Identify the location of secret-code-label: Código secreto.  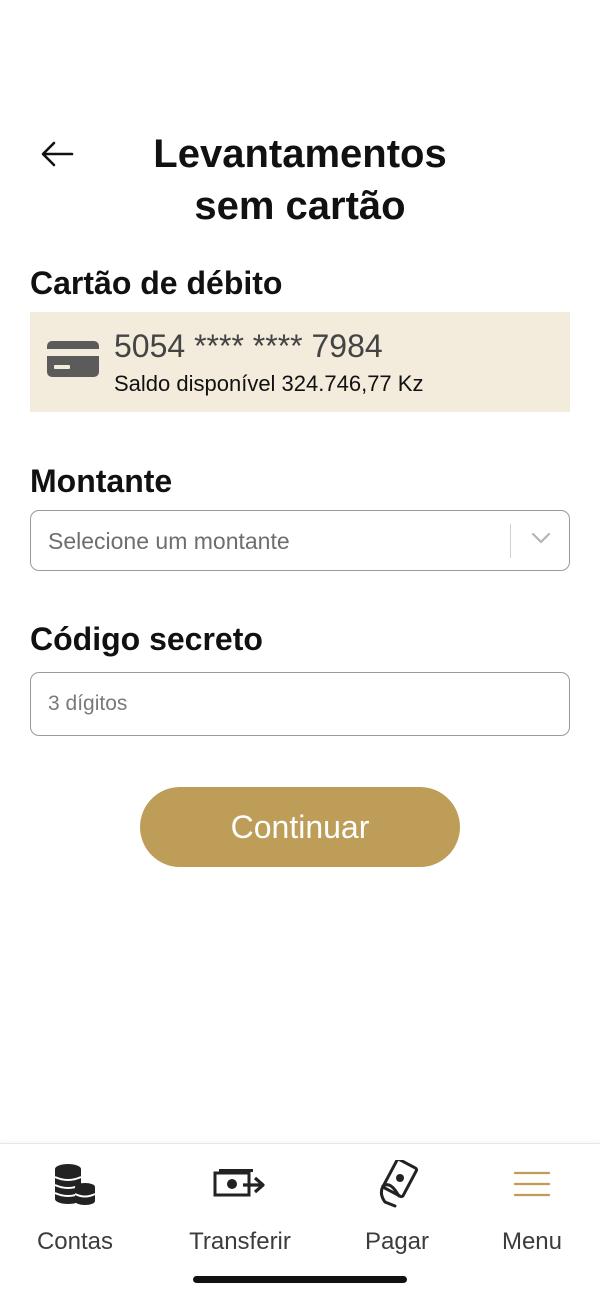
(146, 639).